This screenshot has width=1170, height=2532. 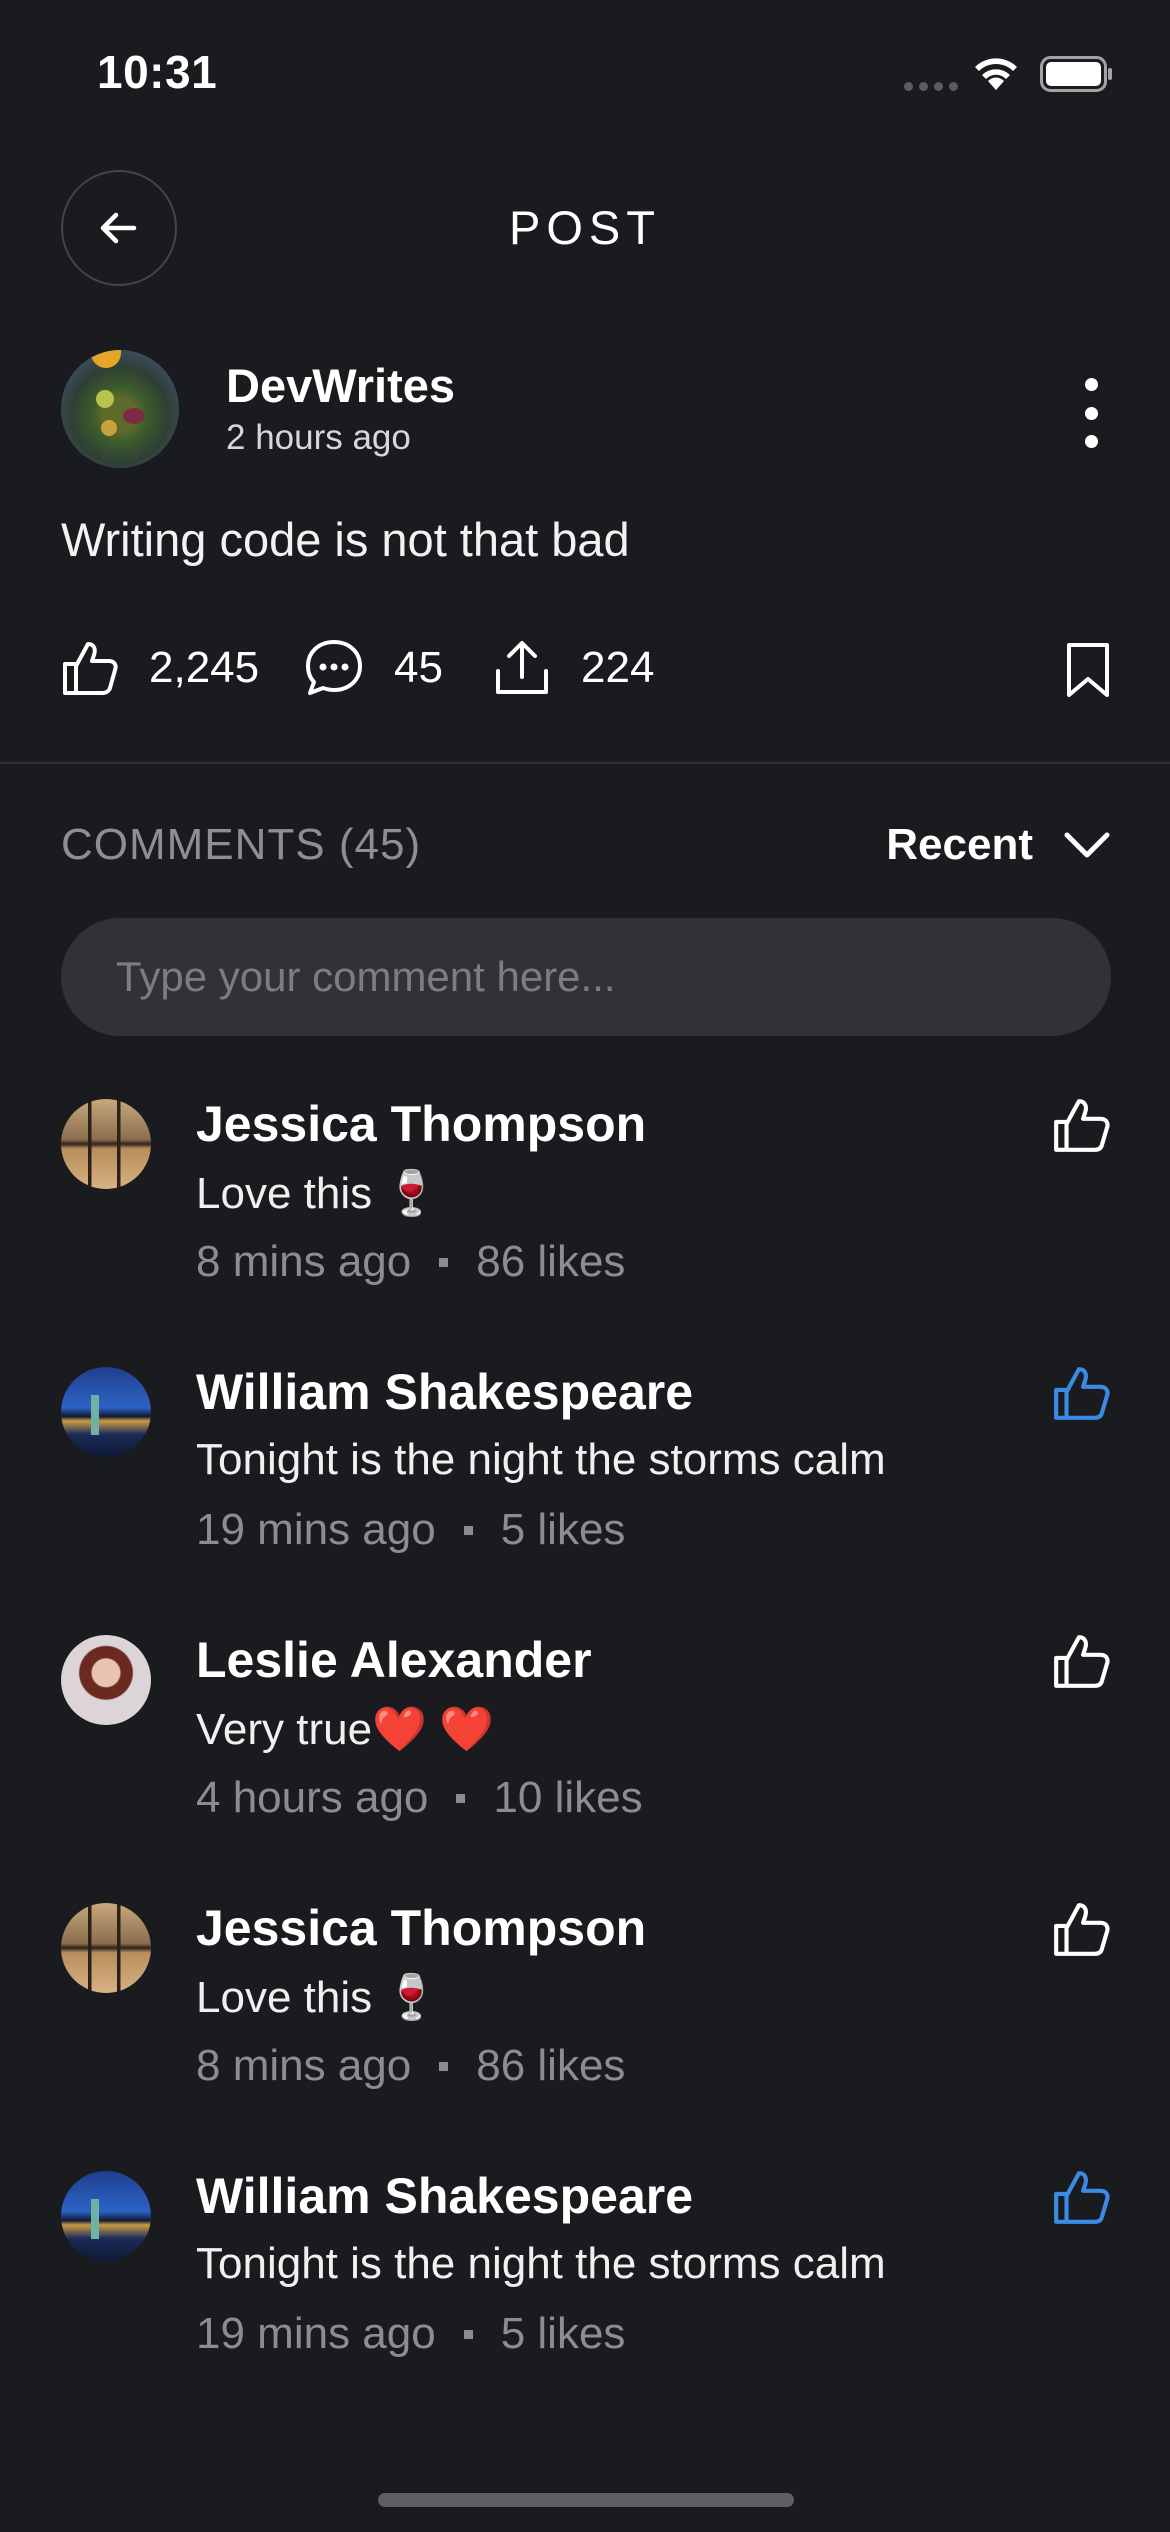 What do you see at coordinates (345, 1729) in the screenshot?
I see `comment-text: Very true❤️ ❤️` at bounding box center [345, 1729].